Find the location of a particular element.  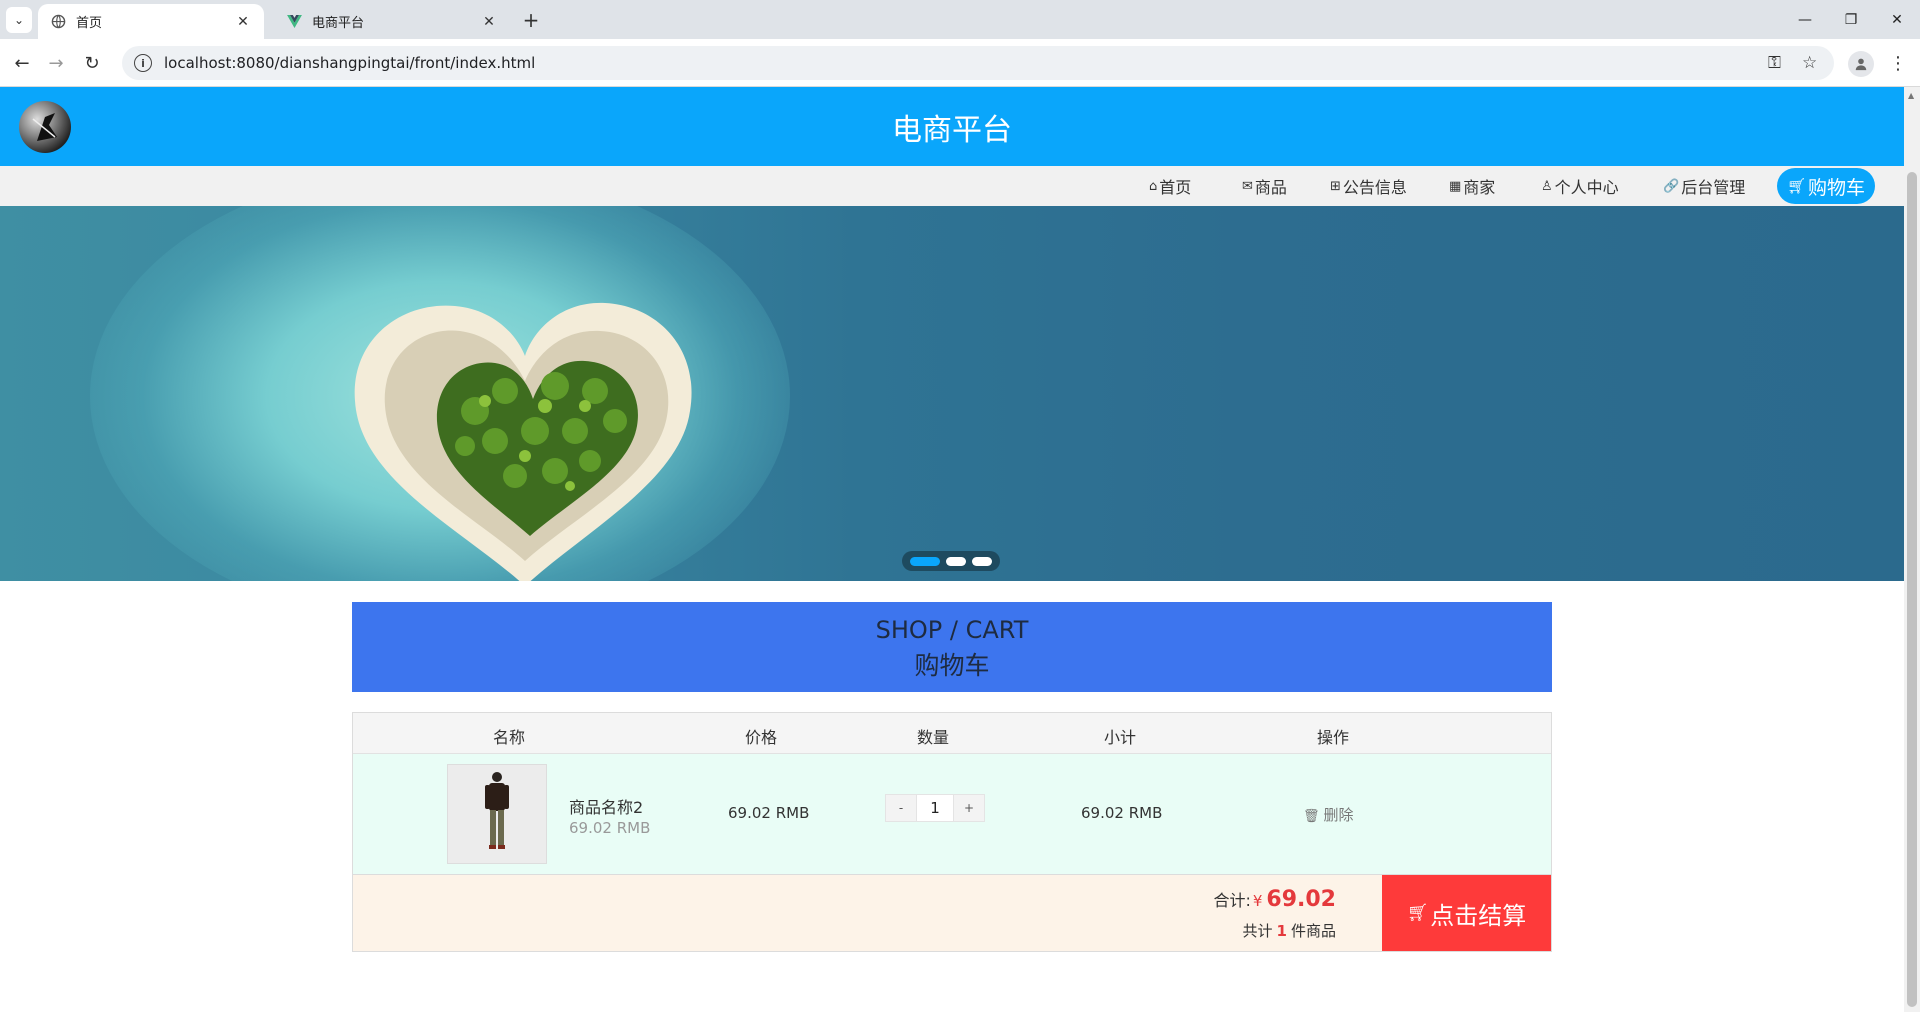

nav-item-label: 商品 is located at coordinates (1270, 187).